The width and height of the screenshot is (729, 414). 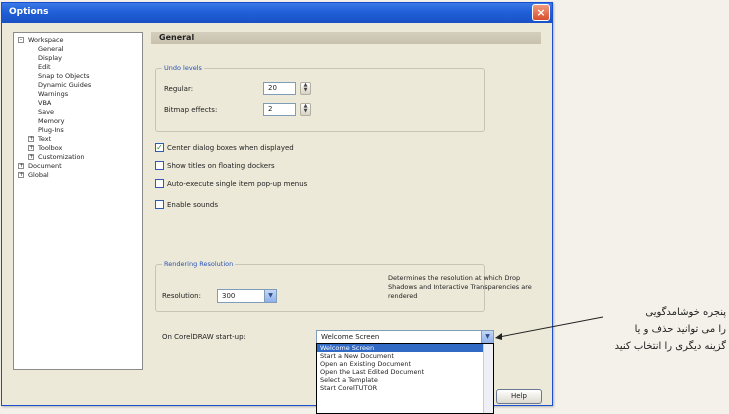 What do you see at coordinates (179, 89) in the screenshot?
I see `regular-label: Regular:` at bounding box center [179, 89].